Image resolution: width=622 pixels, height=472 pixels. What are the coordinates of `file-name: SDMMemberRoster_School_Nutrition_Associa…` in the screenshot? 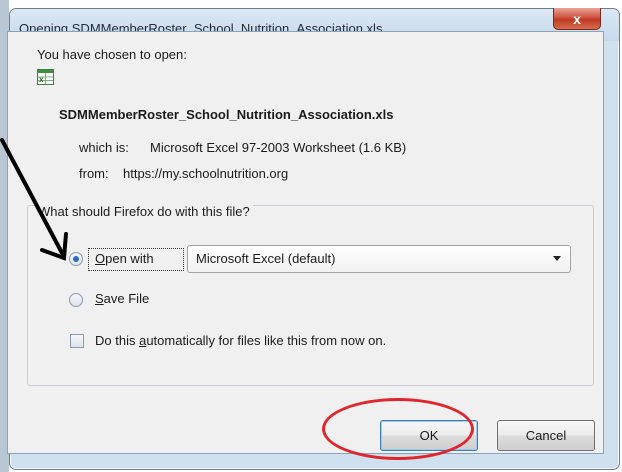 It's located at (226, 114).